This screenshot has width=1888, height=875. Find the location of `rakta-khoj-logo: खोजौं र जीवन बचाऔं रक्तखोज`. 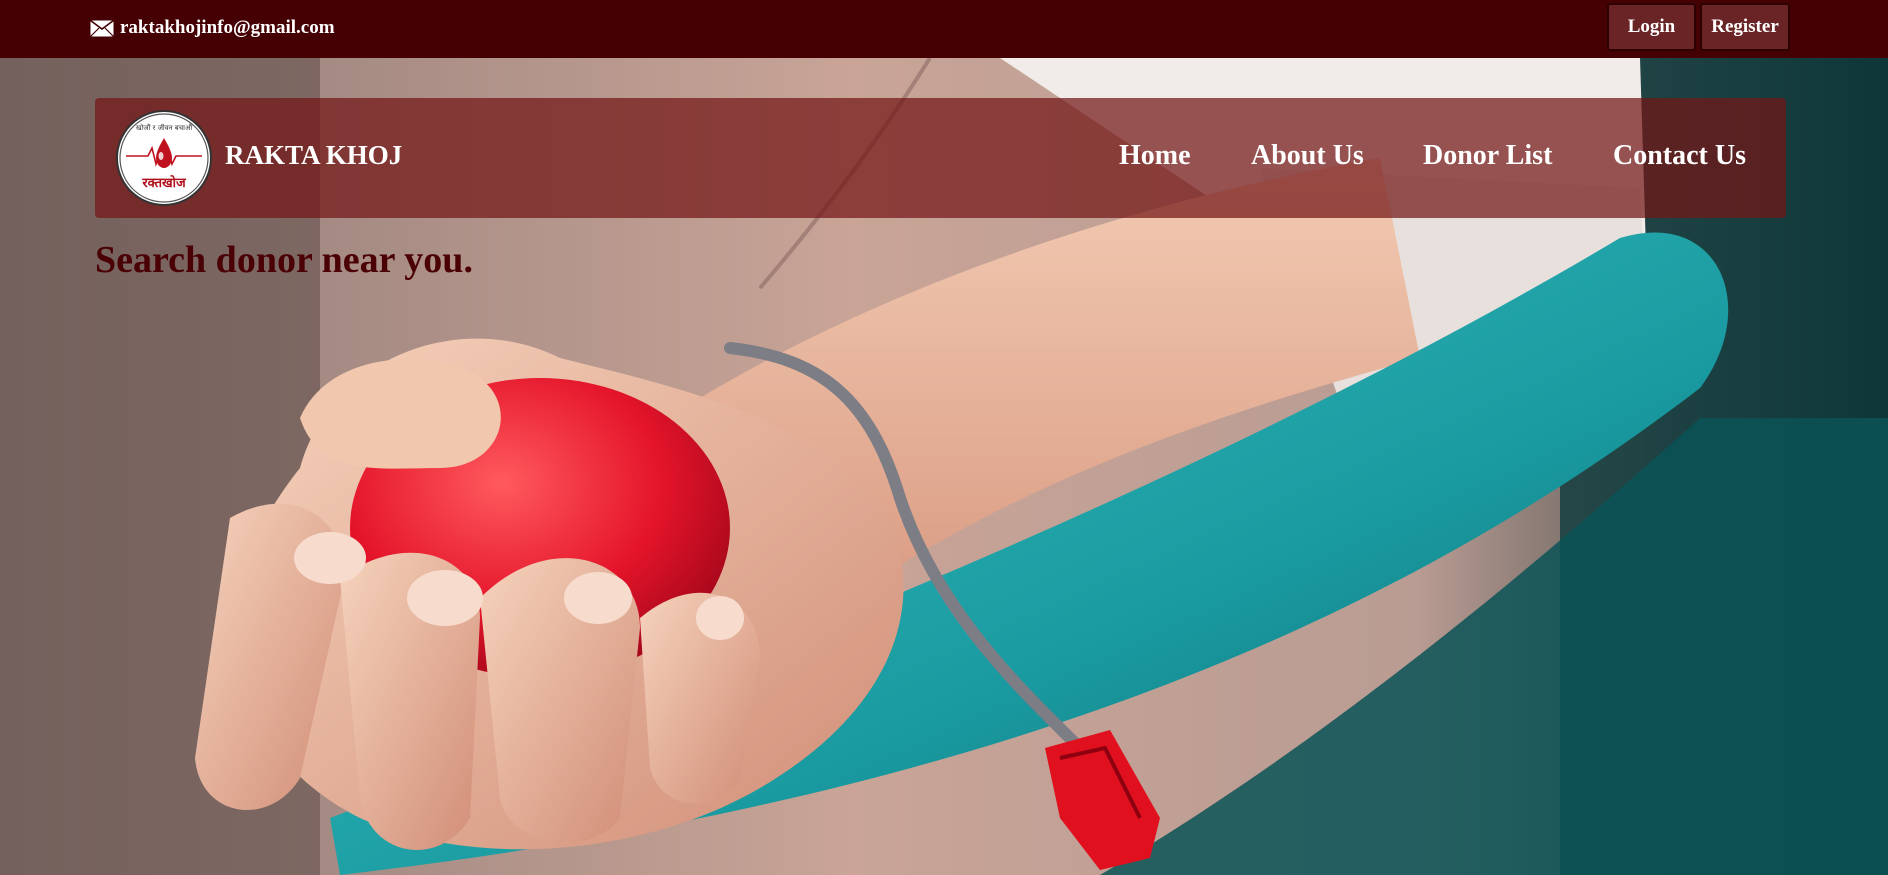

rakta-khoj-logo: खोजौं र जीवन बचाऔं रक्तखोज is located at coordinates (164, 158).